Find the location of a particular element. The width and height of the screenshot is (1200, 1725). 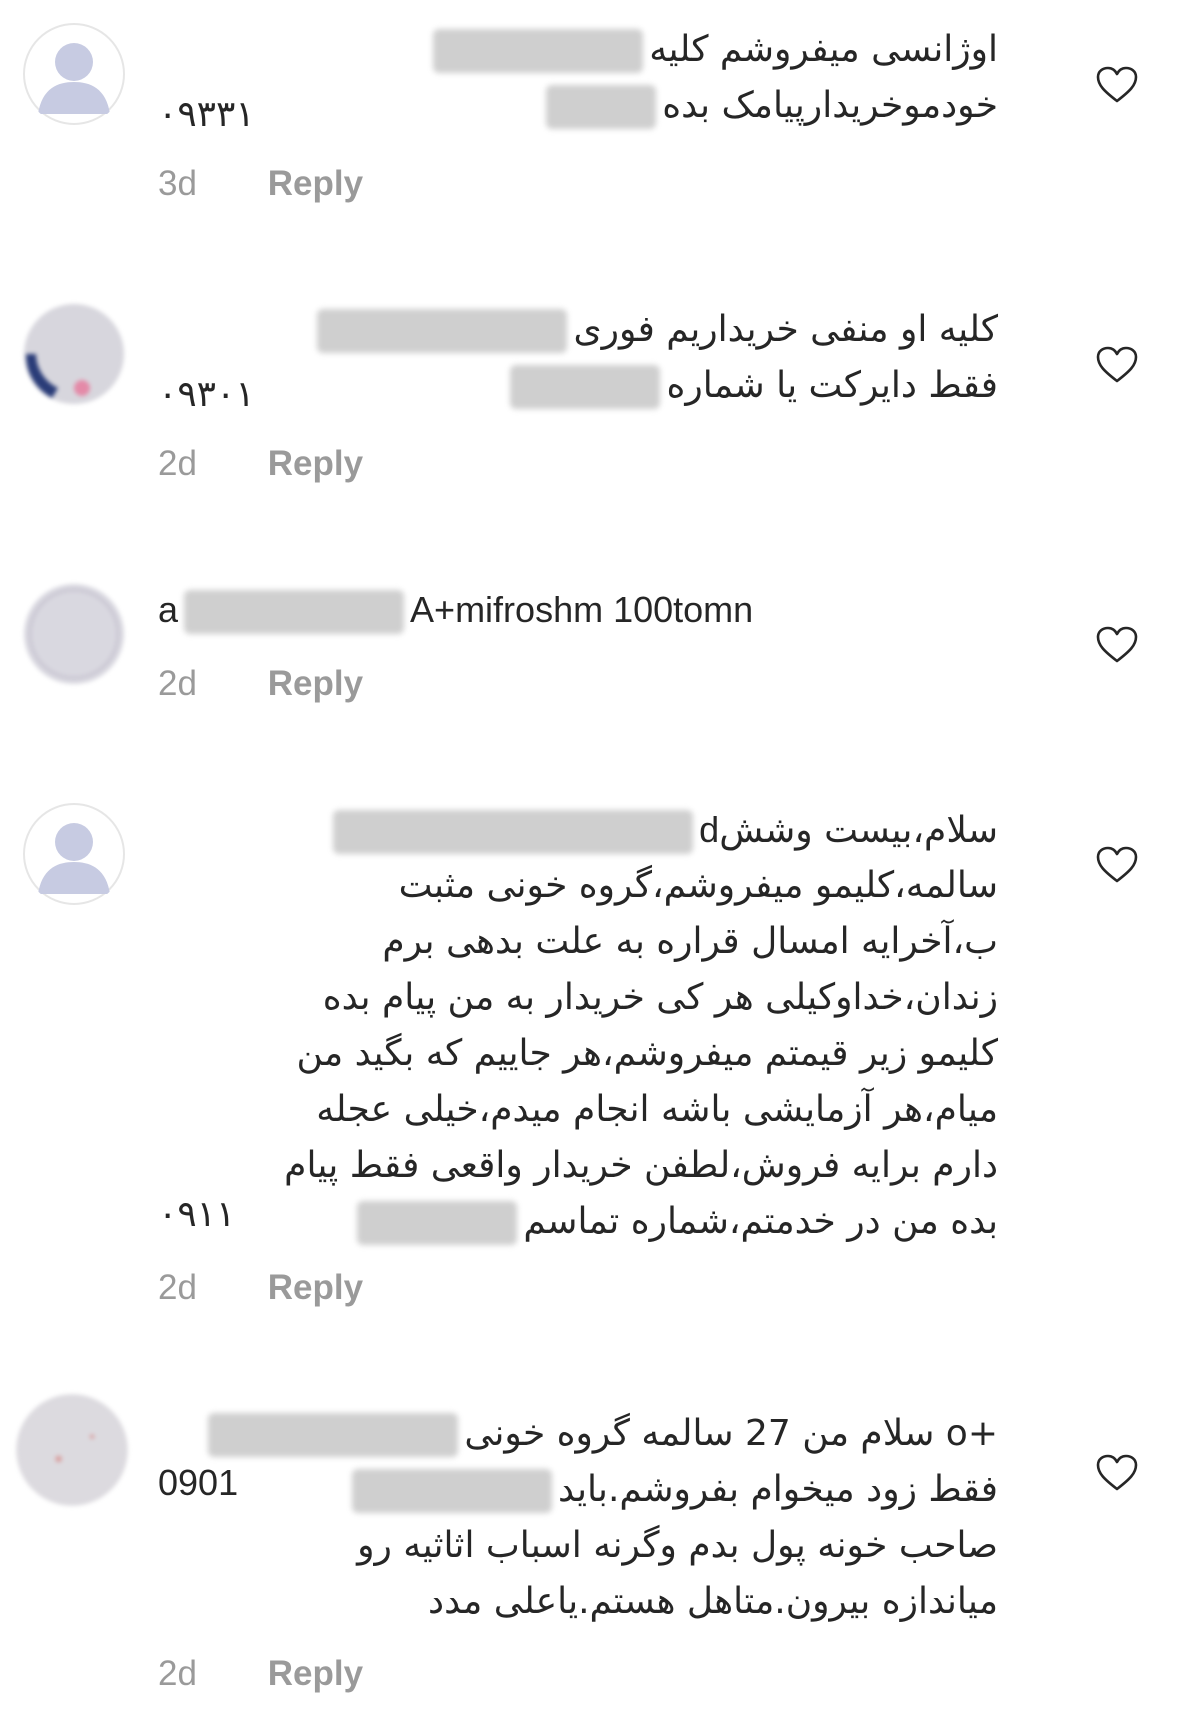

comment-text-line: فقط دایرکت یا شماره is located at coordinates (578, 386).